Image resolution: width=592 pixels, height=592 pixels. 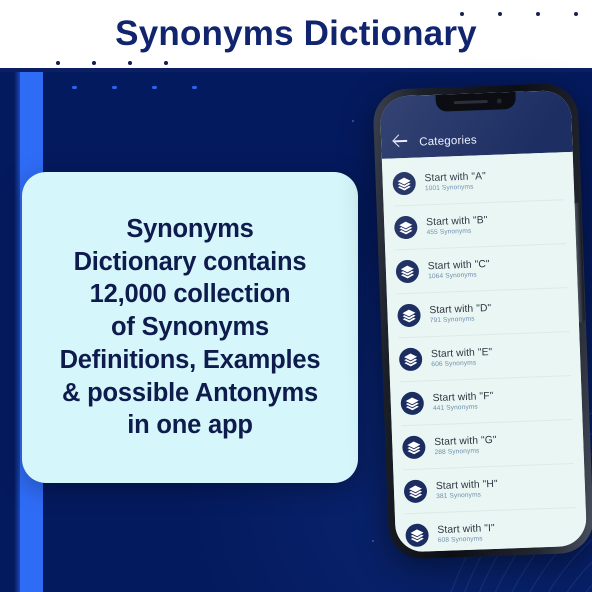 What do you see at coordinates (452, 320) in the screenshot?
I see `list-item-subtitle: 791 Synonyms` at bounding box center [452, 320].